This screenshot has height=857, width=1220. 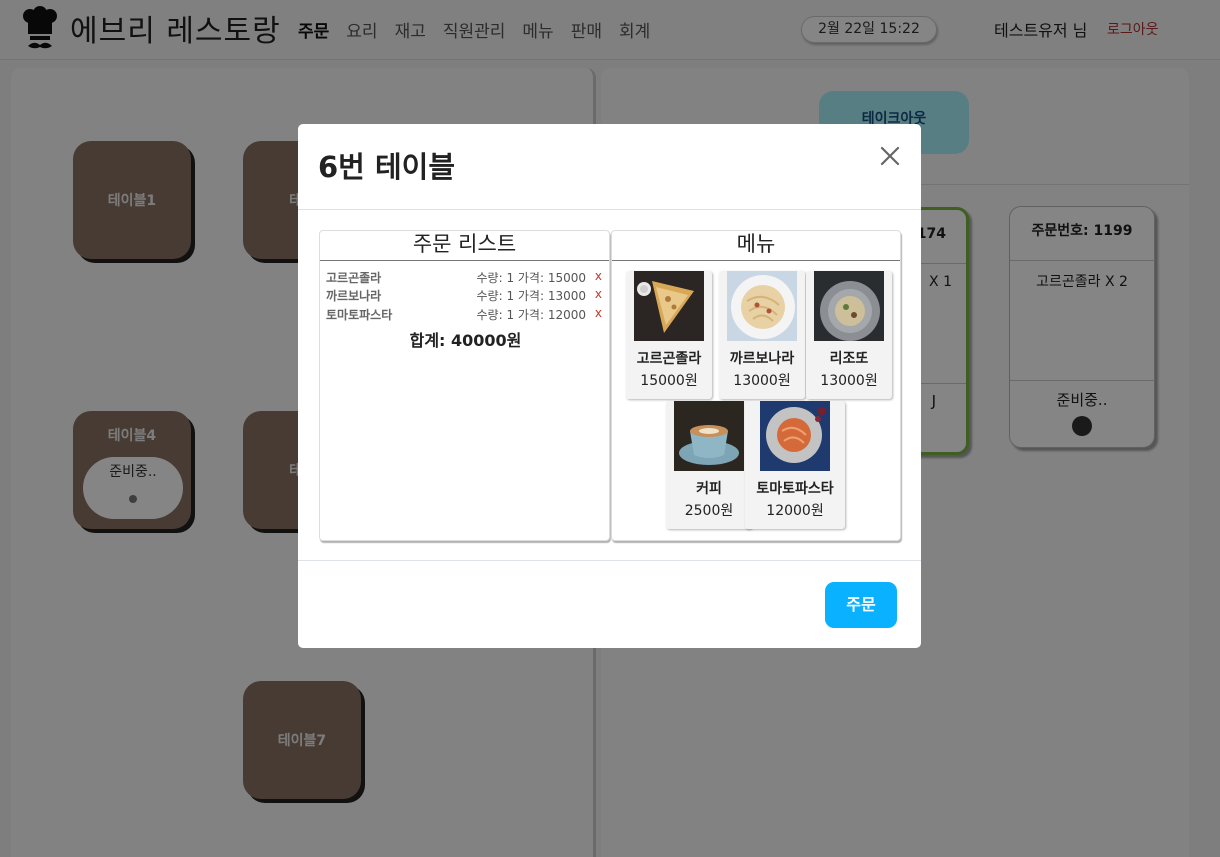 What do you see at coordinates (354, 296) in the screenshot?
I see `order-item-name: 까르보나라` at bounding box center [354, 296].